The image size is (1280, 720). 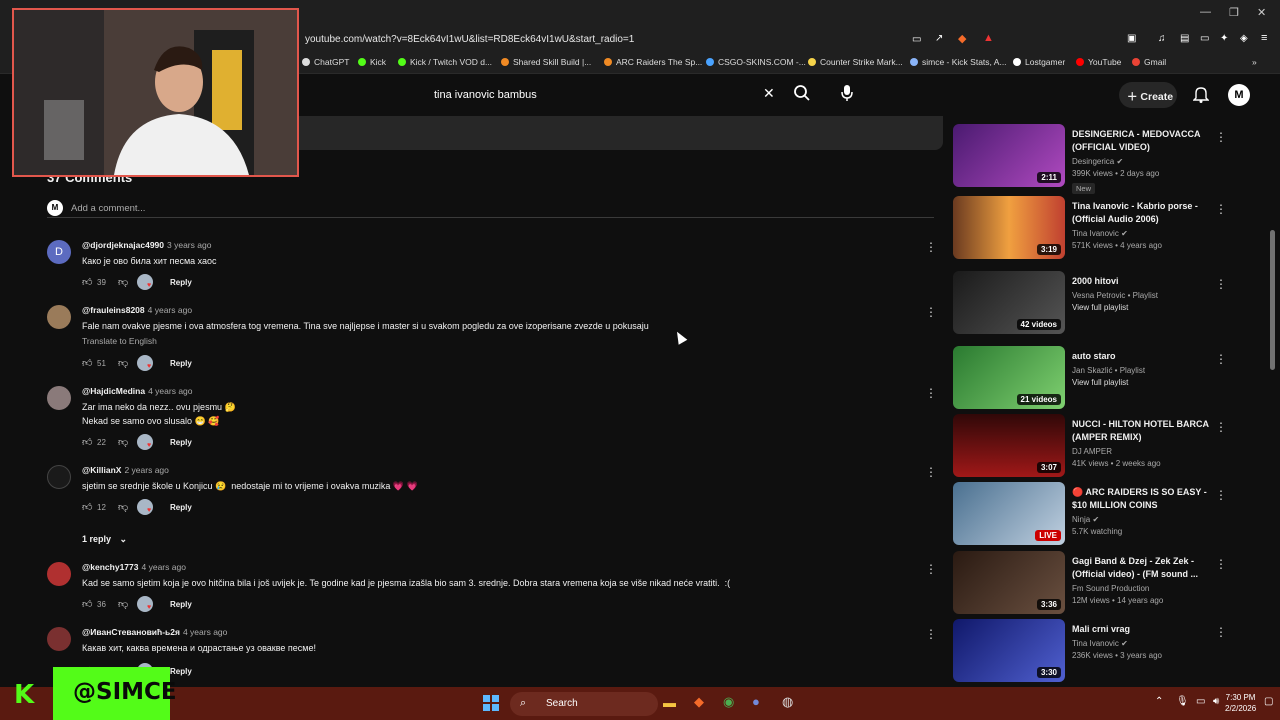 I want to click on bookmark-kick: Kick, so click(x=372, y=62).